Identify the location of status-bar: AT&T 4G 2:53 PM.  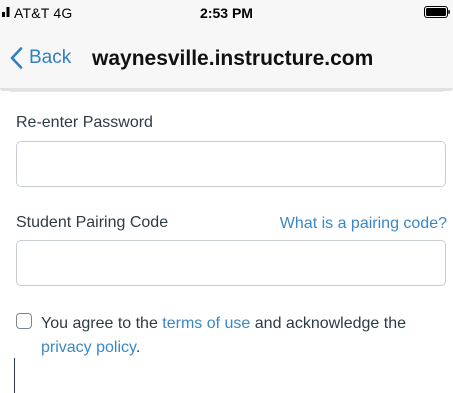
(226, 15).